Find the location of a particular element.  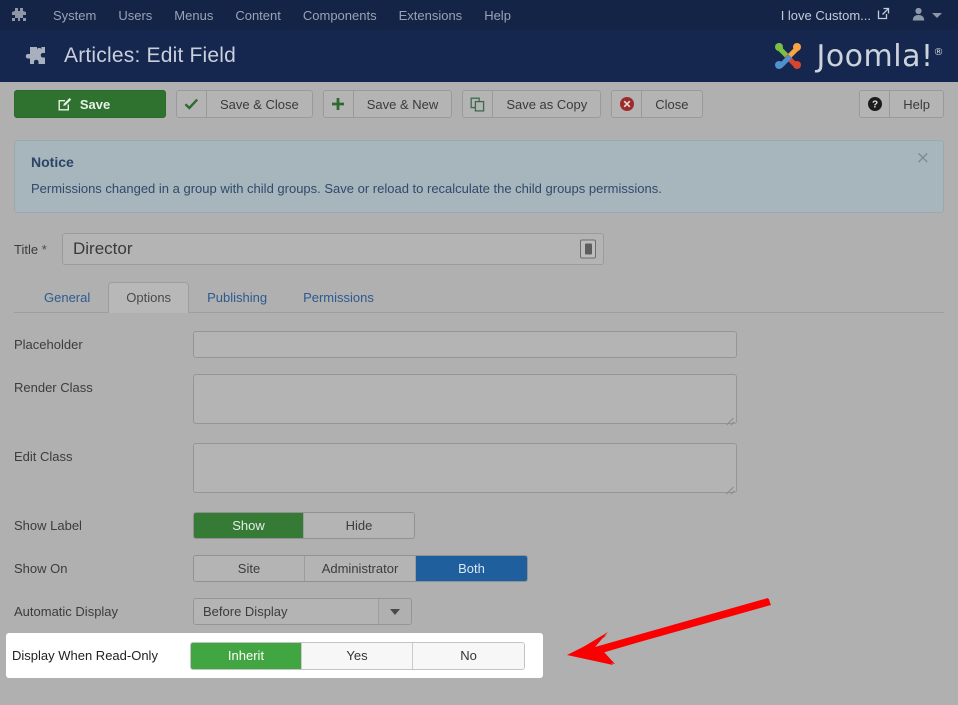

display-when-readonly-option-no: No is located at coordinates (468, 655).